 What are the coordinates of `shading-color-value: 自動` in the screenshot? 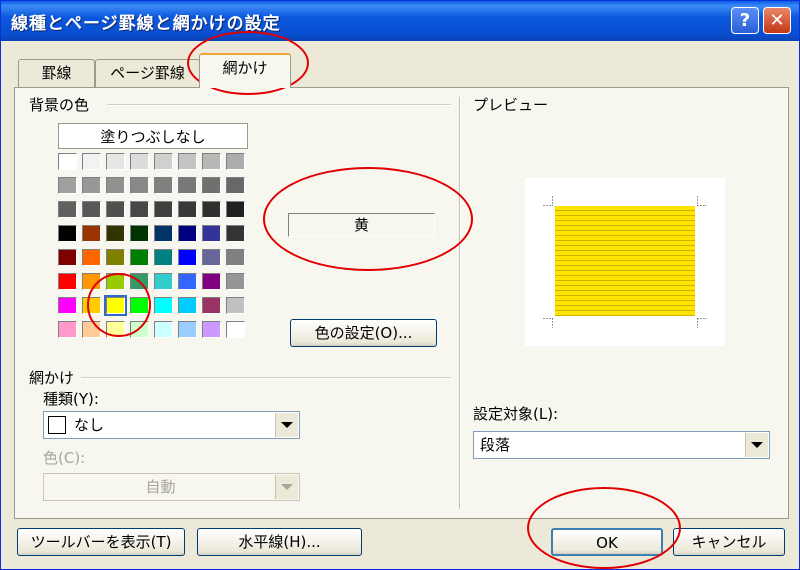 It's located at (160, 487).